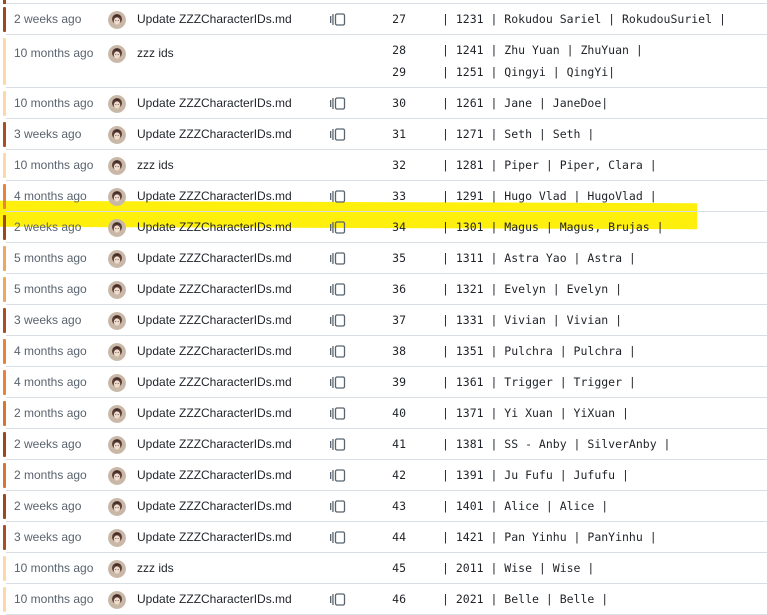 This screenshot has height=615, width=767. Describe the element at coordinates (393, 227) in the screenshot. I see `line-number: 34` at that location.